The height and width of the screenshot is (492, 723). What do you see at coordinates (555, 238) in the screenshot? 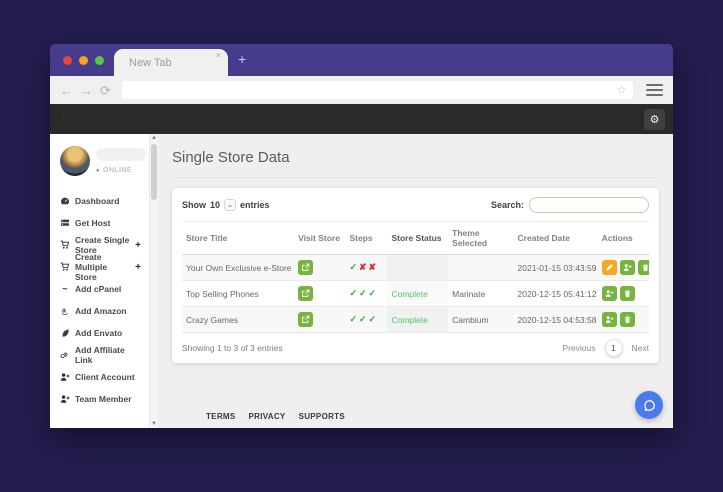
I see `header-created-date: Created Date` at bounding box center [555, 238].